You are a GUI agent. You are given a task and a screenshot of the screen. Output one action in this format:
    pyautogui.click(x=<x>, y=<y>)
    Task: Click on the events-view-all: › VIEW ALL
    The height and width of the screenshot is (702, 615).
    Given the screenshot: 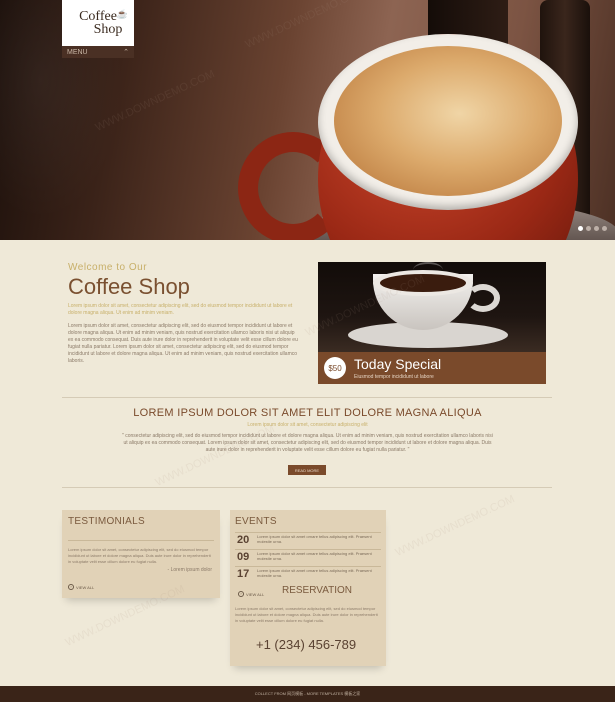 What is the action you would take?
    pyautogui.click(x=251, y=594)
    